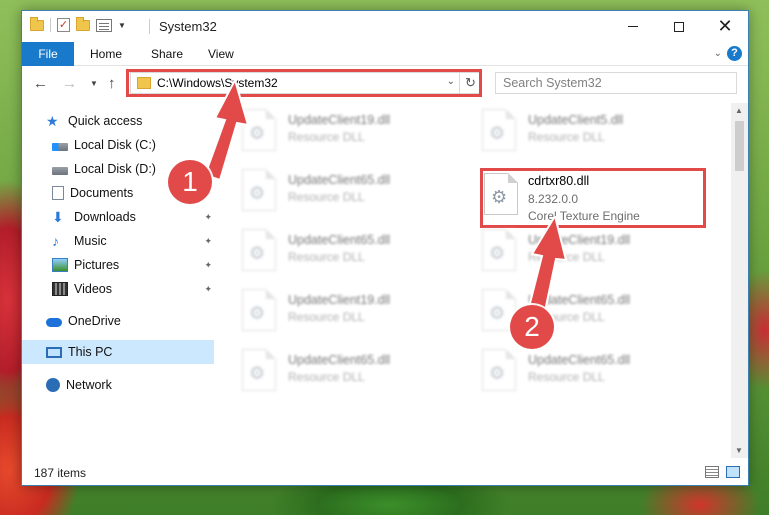 The width and height of the screenshot is (769, 515). I want to click on quick-access-toolbar: ✓ ▼, so click(78, 24).